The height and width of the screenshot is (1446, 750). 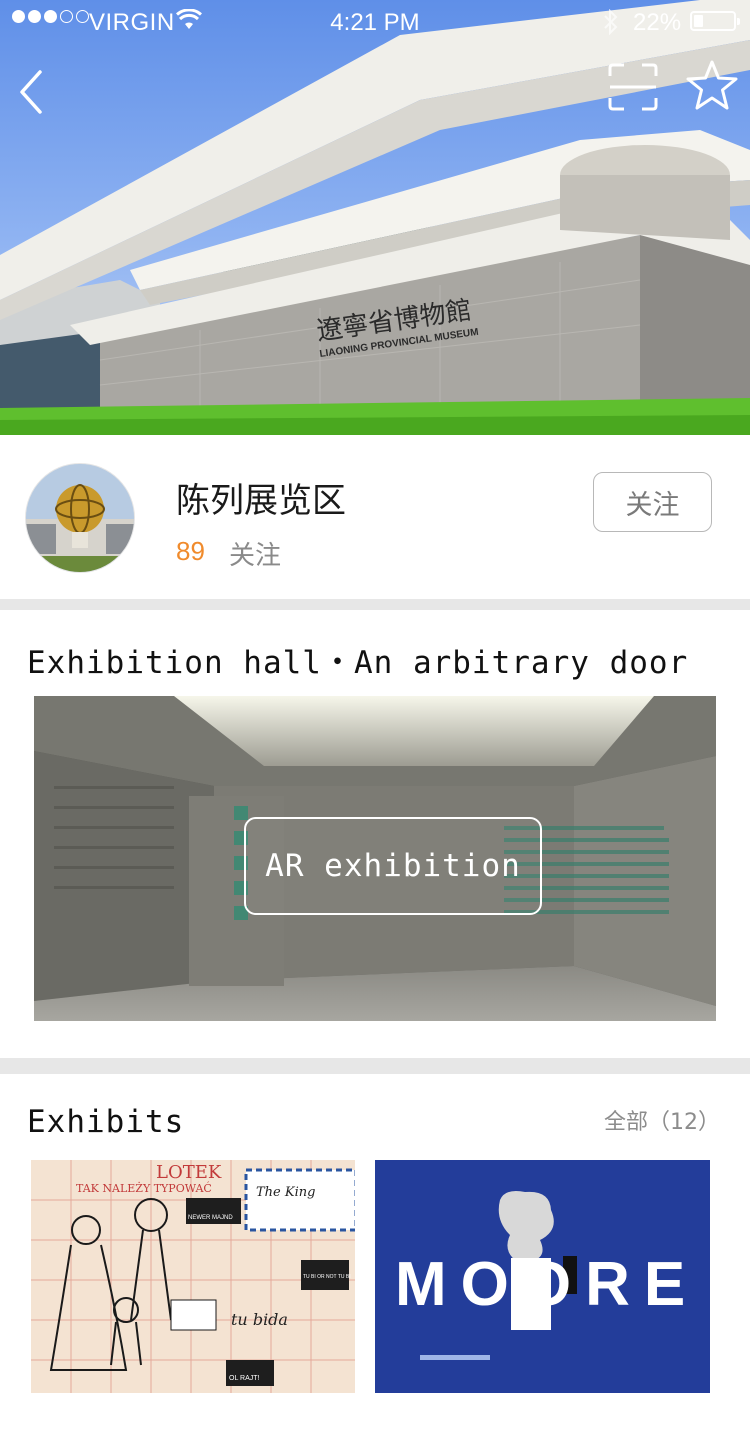 What do you see at coordinates (611, 25) in the screenshot?
I see `bluetooth-icon` at bounding box center [611, 25].